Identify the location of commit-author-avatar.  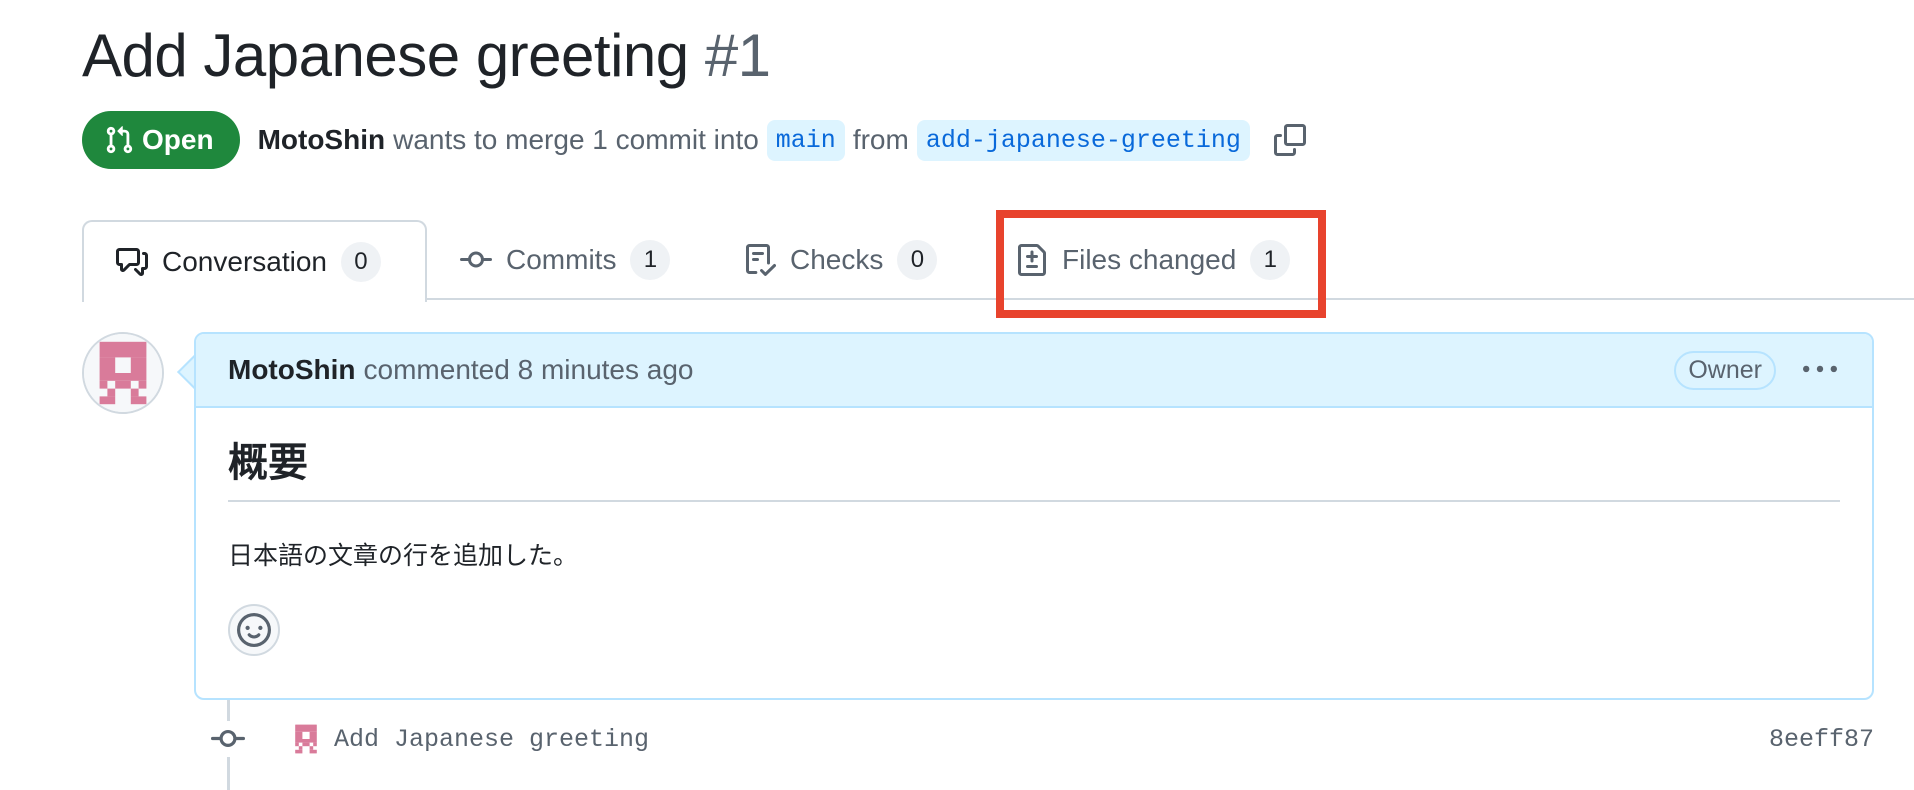
(306, 739).